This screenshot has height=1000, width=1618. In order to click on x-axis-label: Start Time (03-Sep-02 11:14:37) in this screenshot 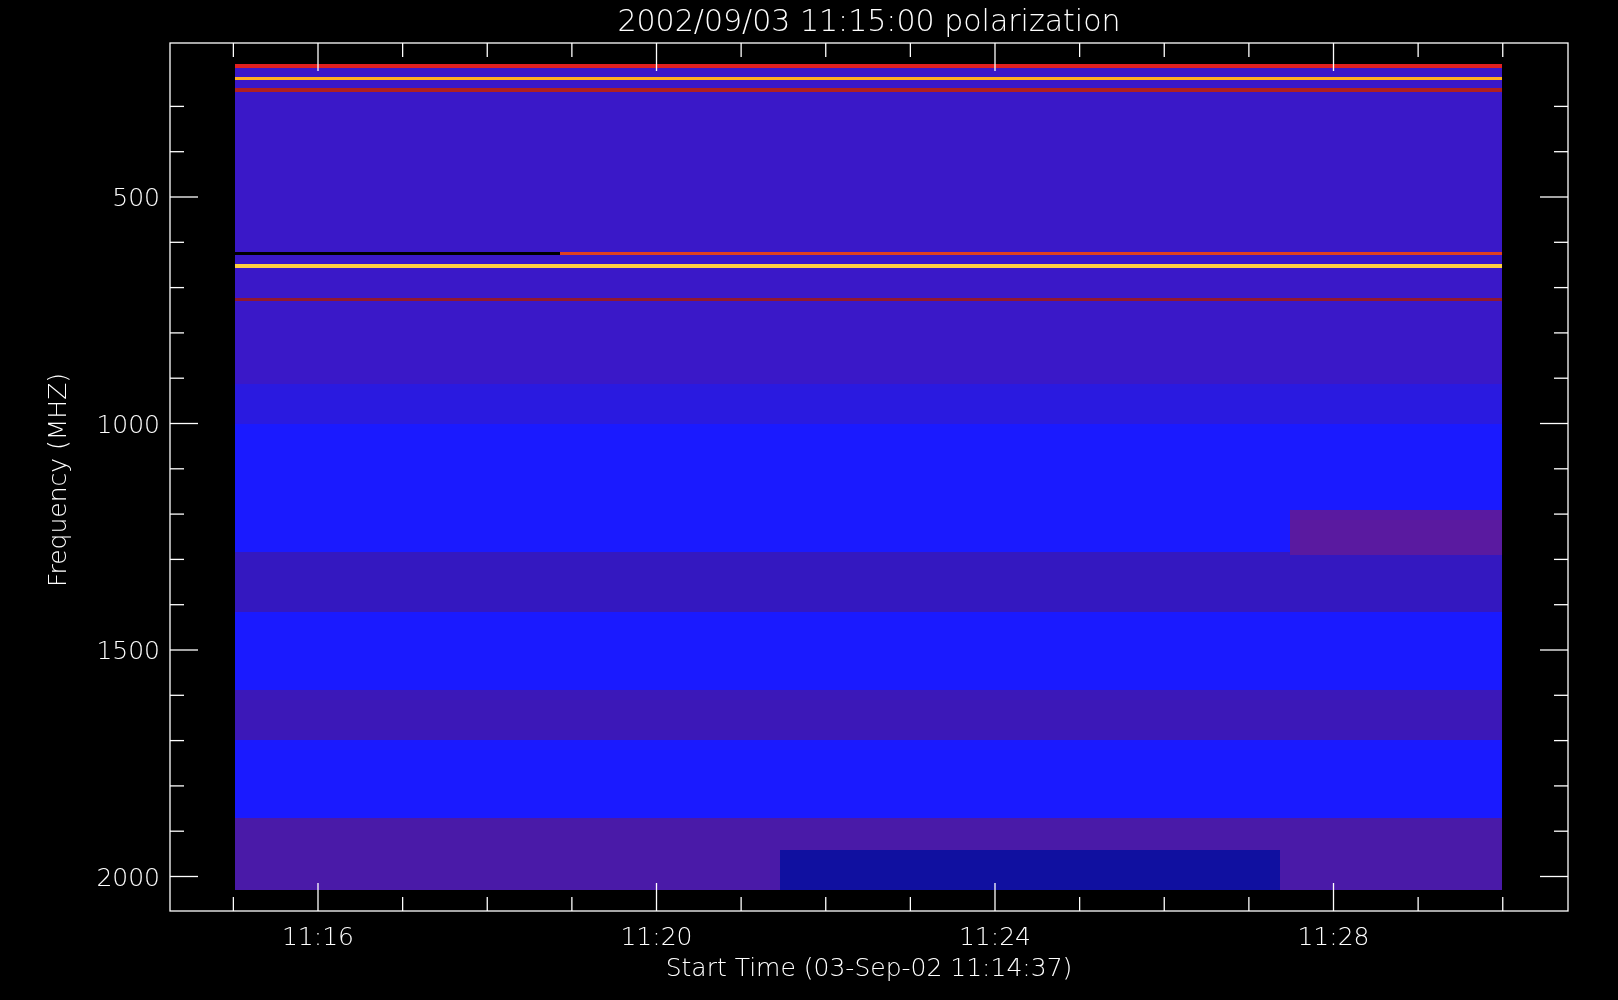, I will do `click(869, 967)`.